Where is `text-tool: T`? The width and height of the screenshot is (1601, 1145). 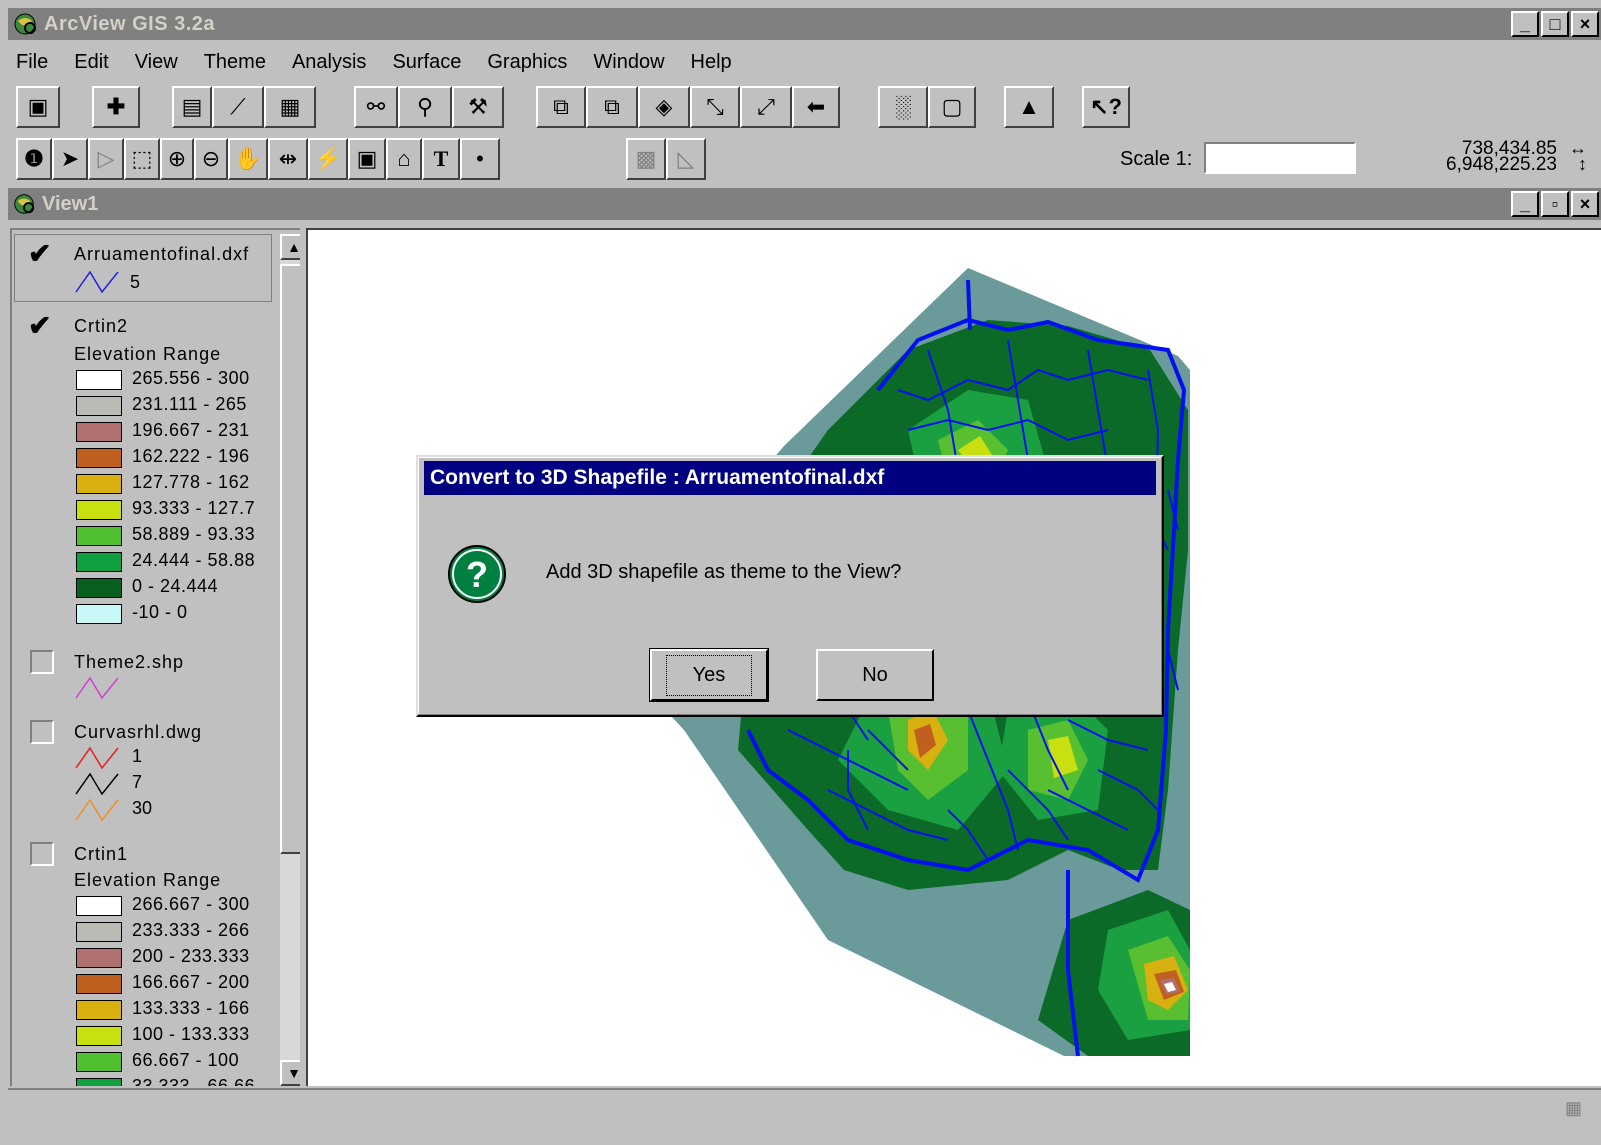
text-tool: T is located at coordinates (441, 159).